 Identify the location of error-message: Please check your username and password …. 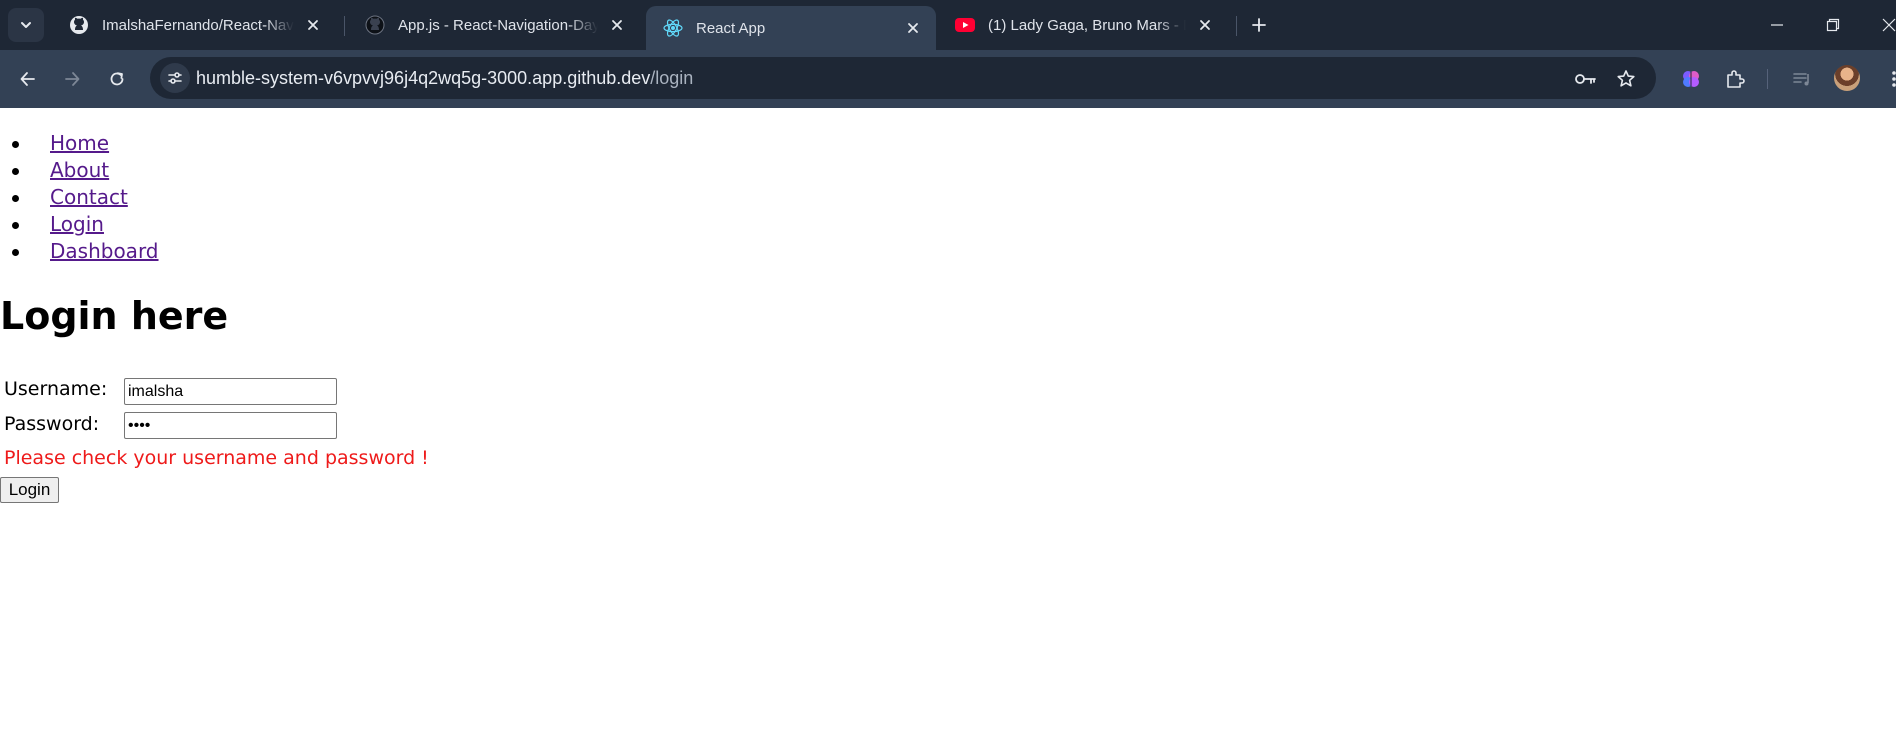
(216, 458).